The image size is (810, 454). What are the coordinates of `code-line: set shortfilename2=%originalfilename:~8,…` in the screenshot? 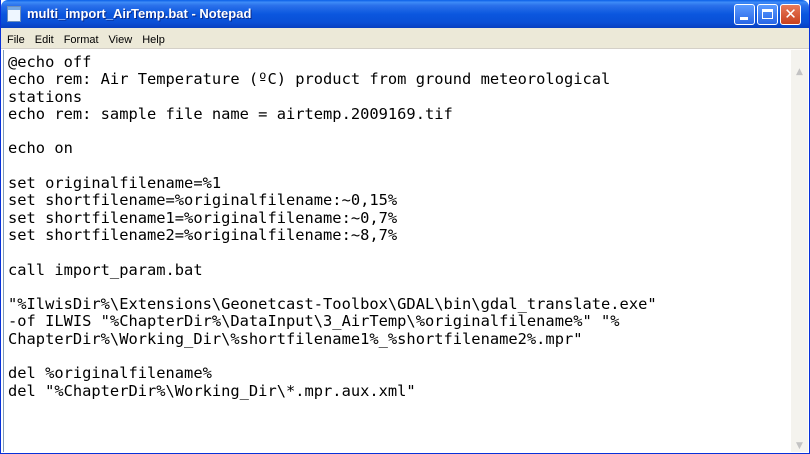 It's located at (203, 234).